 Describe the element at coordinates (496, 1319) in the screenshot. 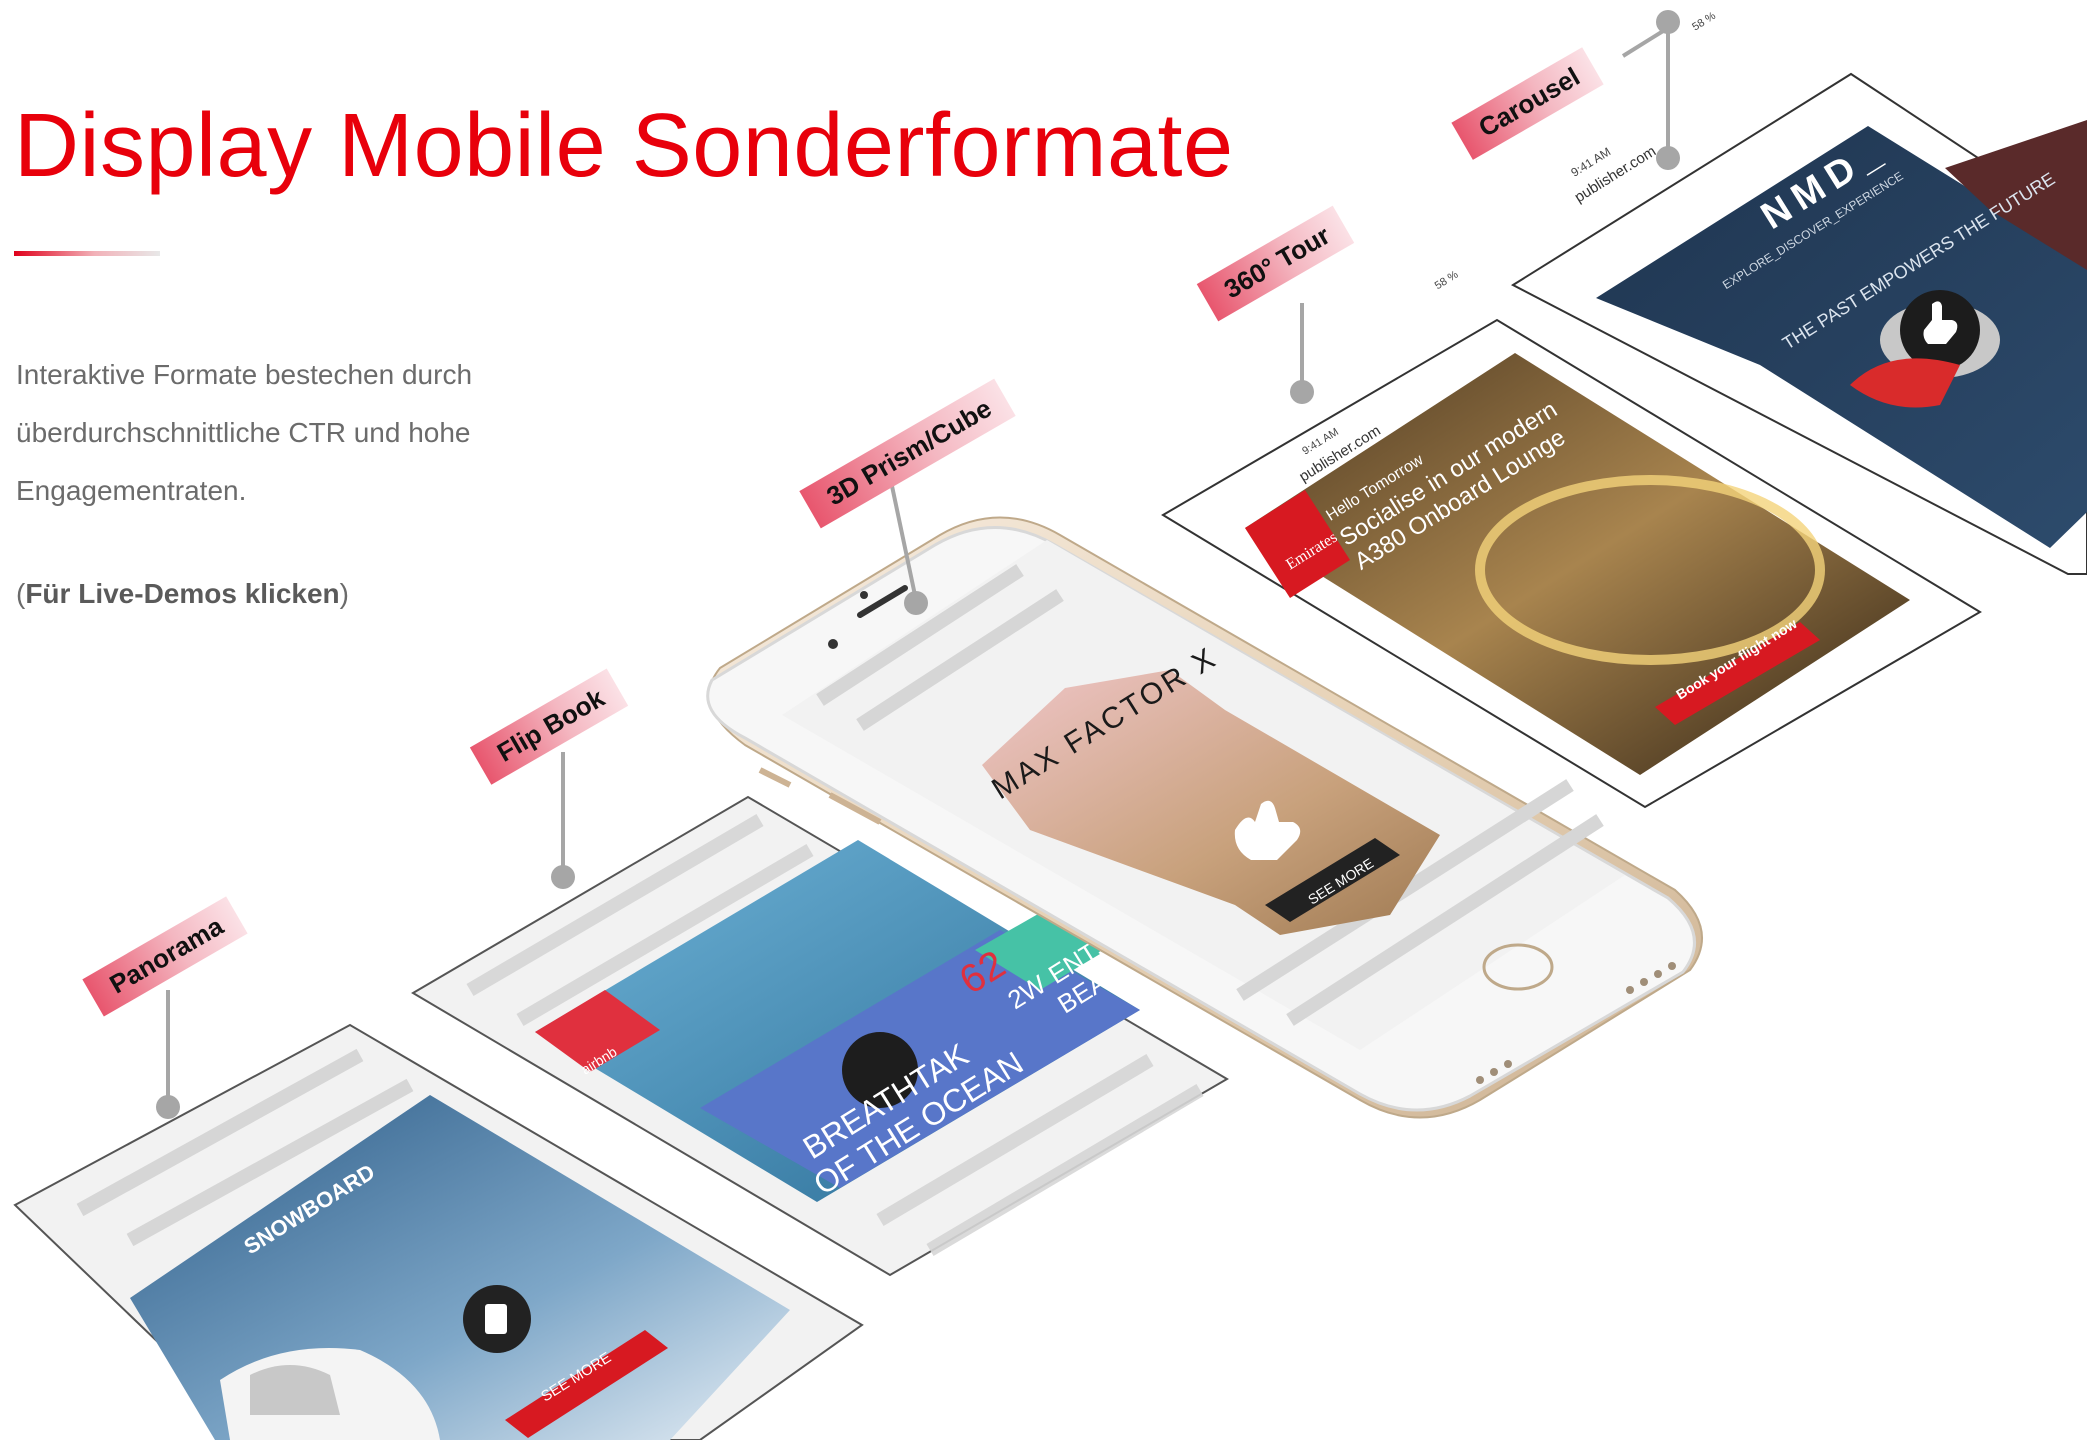

I see `tilt-phone-icon` at that location.